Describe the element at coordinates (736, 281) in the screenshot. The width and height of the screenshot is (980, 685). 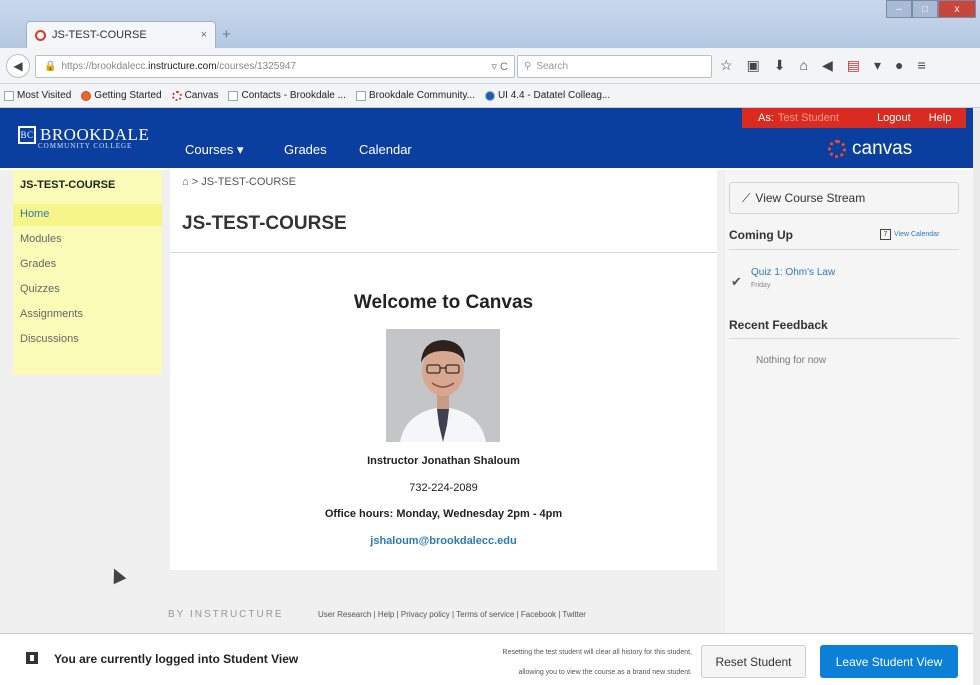
I see `quiz-icon: ✔` at that location.